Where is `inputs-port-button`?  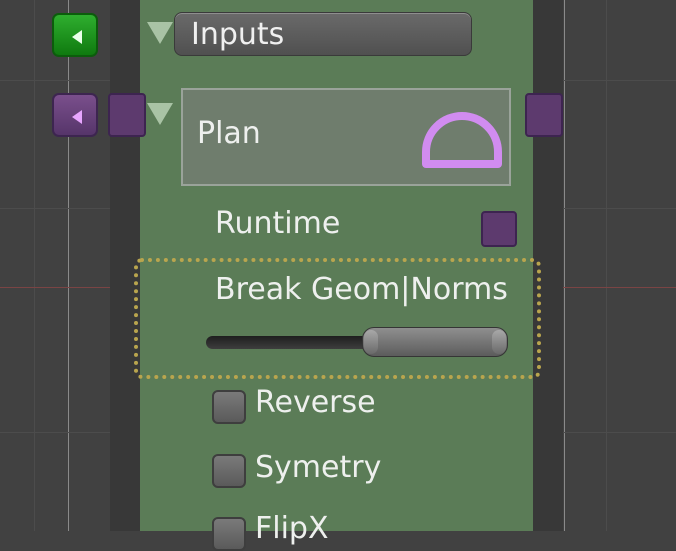 inputs-port-button is located at coordinates (75, 35).